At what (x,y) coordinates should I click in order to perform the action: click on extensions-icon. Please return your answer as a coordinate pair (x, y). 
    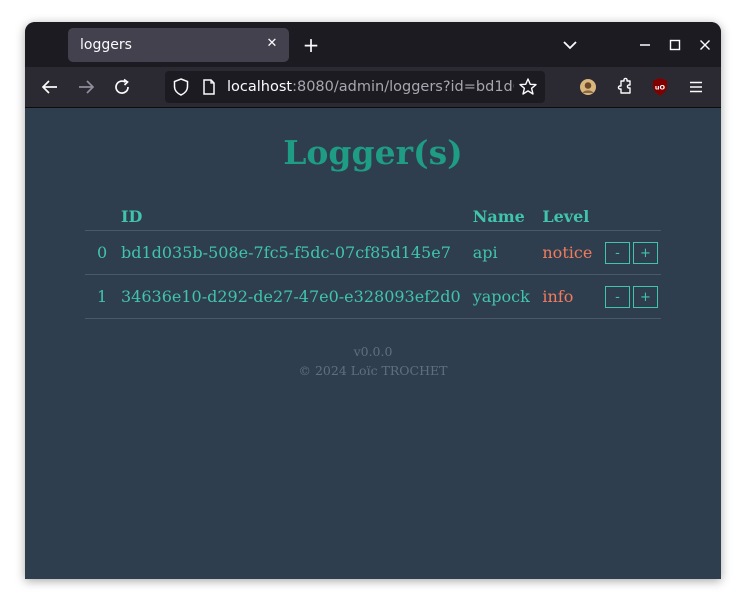
    Looking at the image, I should click on (625, 87).